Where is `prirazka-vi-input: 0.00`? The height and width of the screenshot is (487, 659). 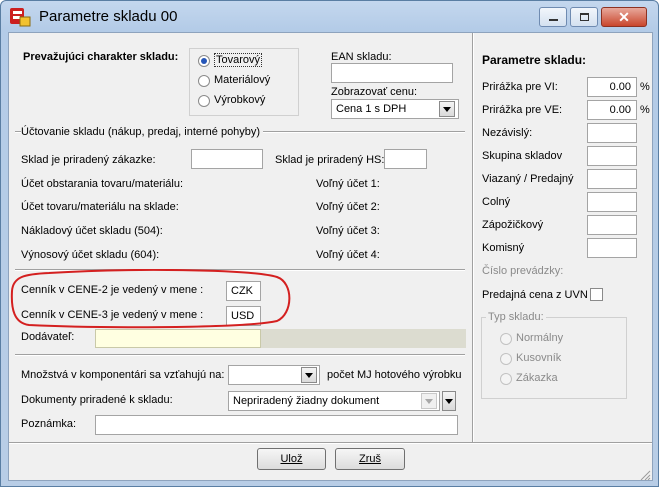
prirazka-vi-input: 0.00 is located at coordinates (612, 87).